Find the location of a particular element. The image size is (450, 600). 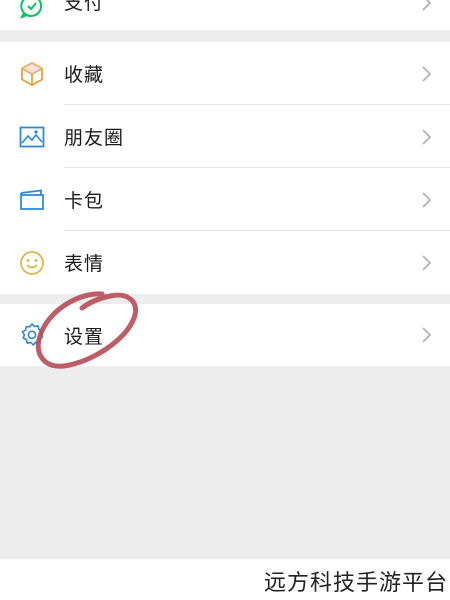

menu-item-label: 设置 is located at coordinates (84, 336).